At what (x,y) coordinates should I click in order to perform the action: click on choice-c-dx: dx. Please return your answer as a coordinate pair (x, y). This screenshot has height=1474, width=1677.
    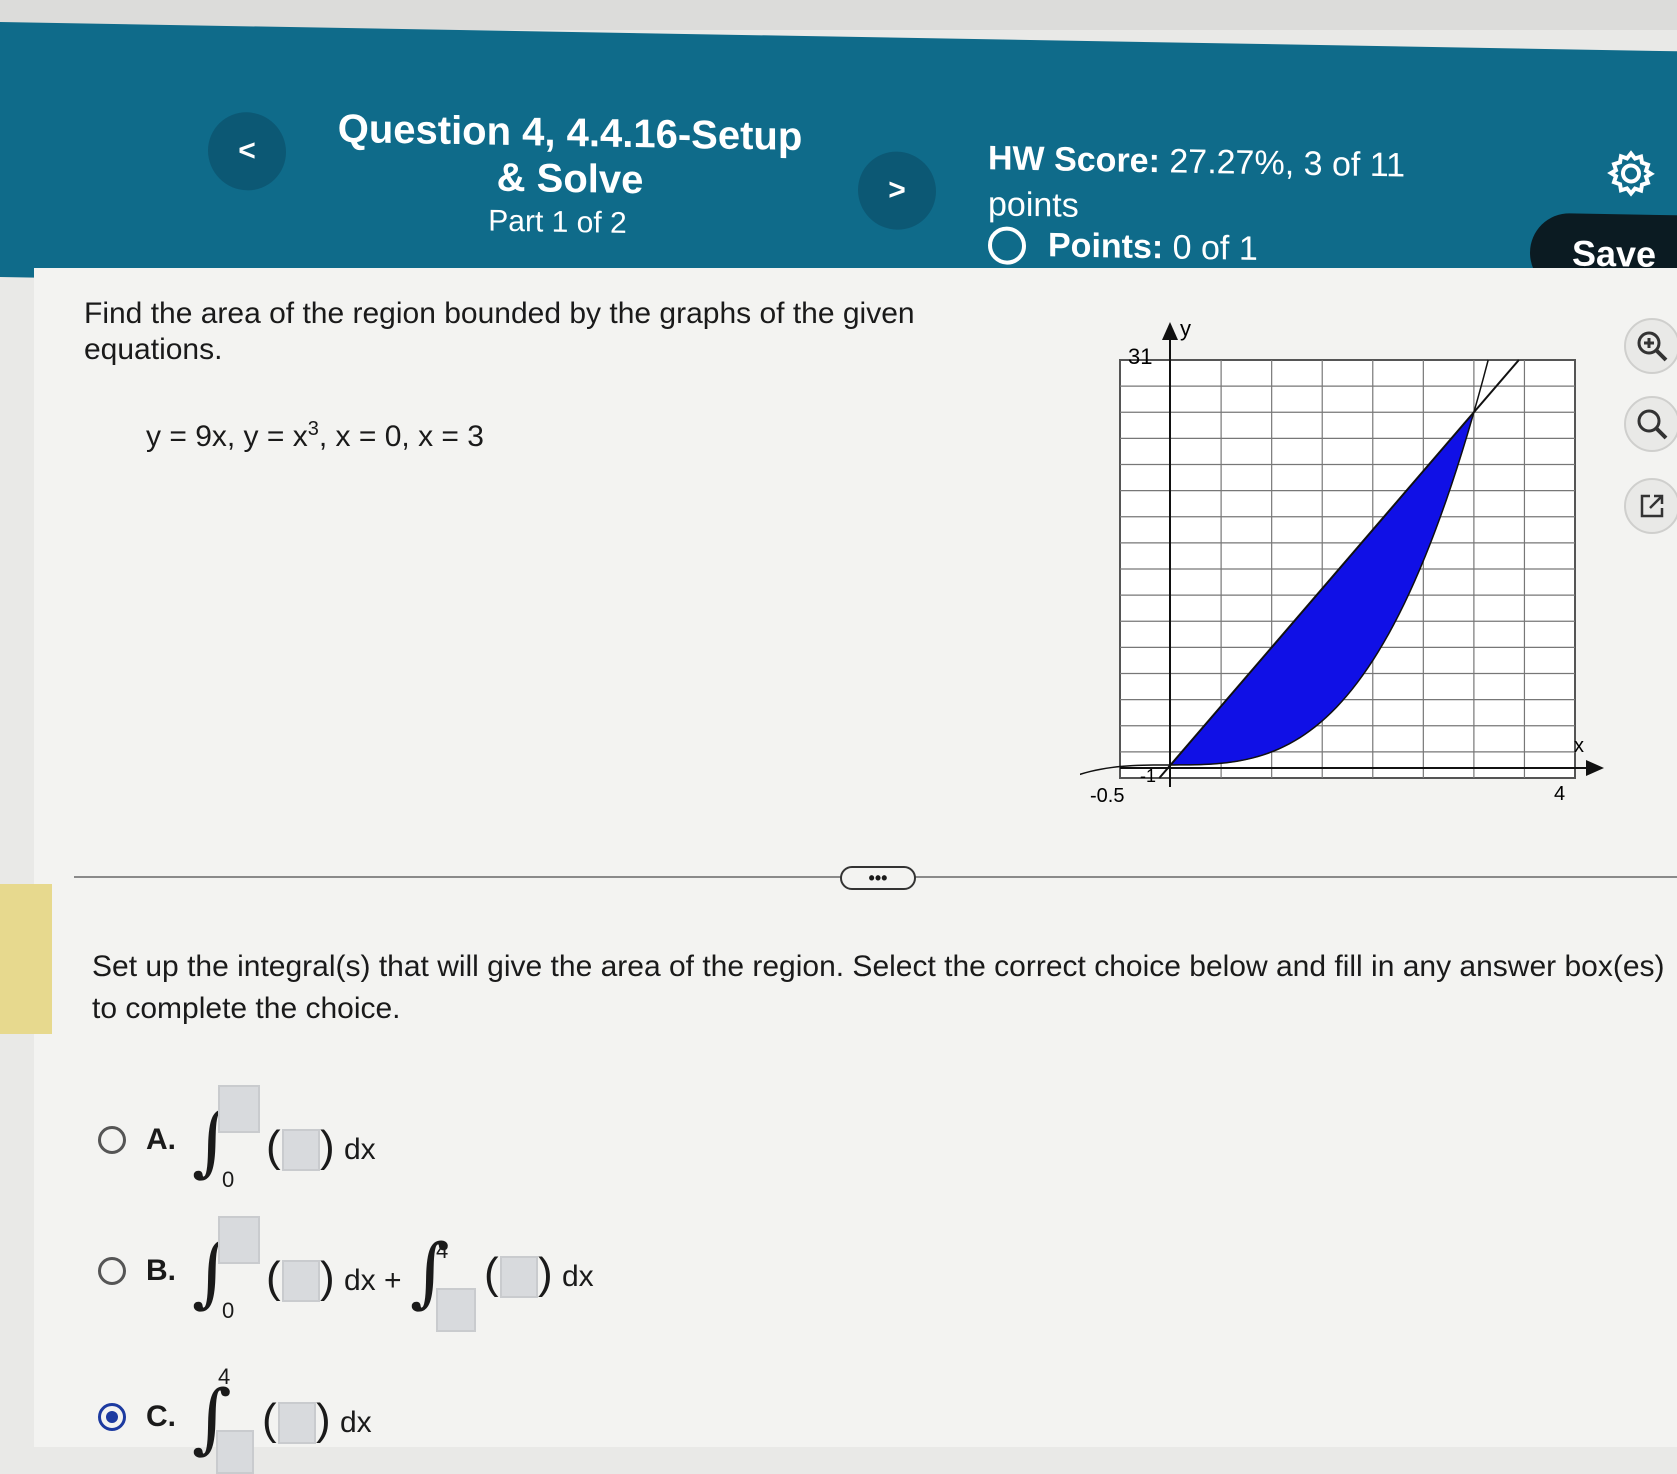
    Looking at the image, I should click on (356, 1422).